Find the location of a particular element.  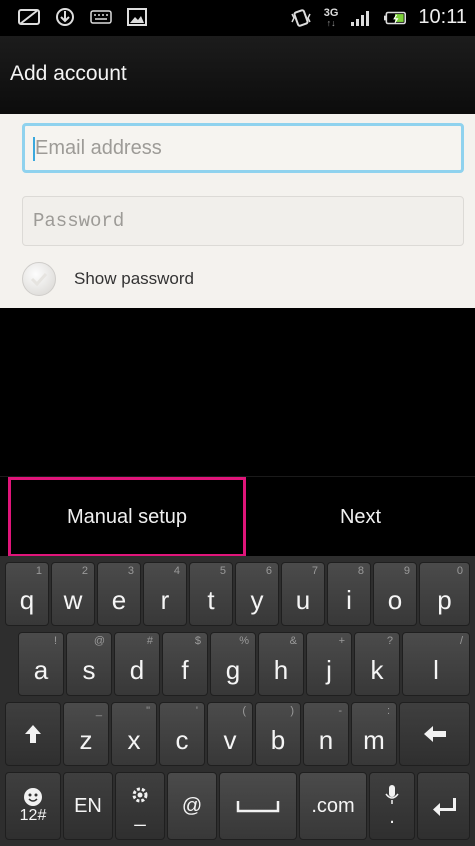

voice-input-key: . is located at coordinates (392, 806).